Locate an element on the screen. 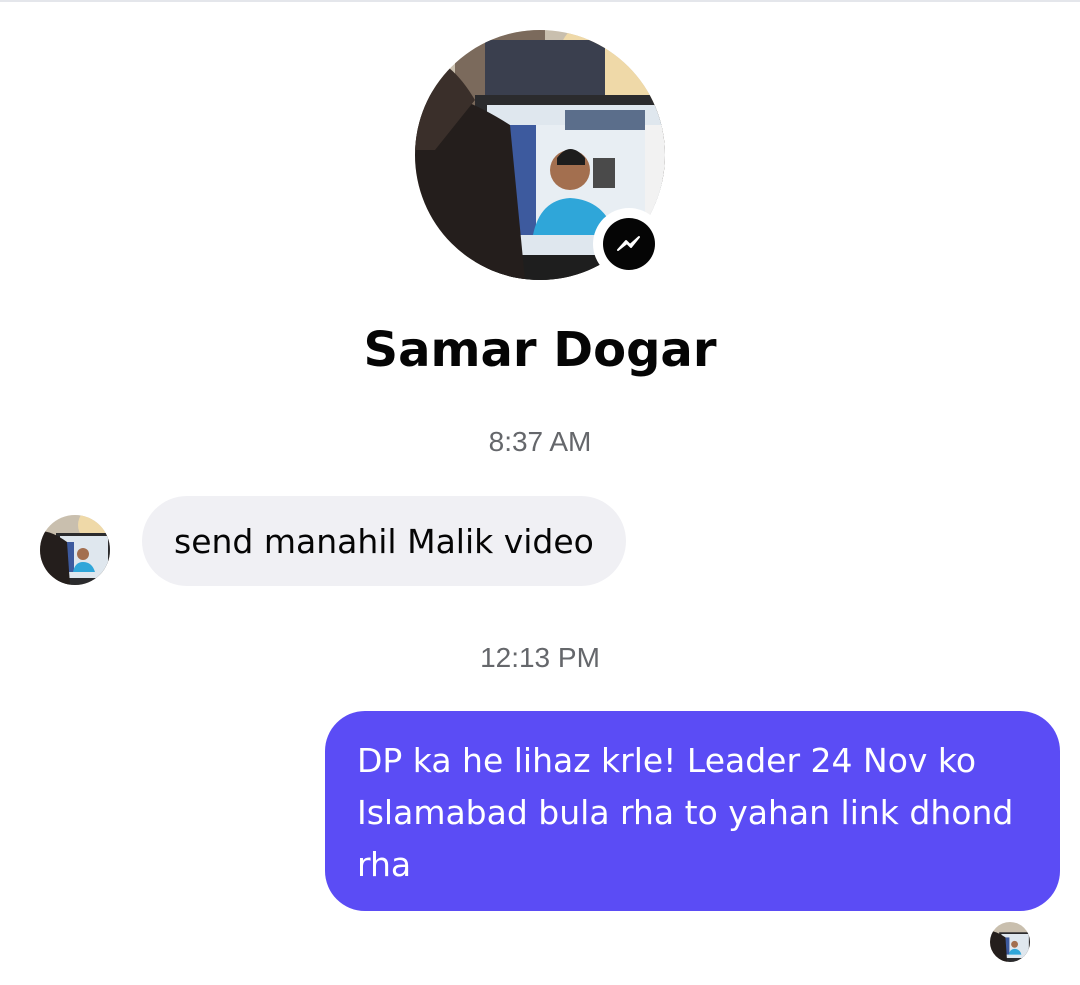 This screenshot has width=1080, height=985. messenger-badge is located at coordinates (629, 244).